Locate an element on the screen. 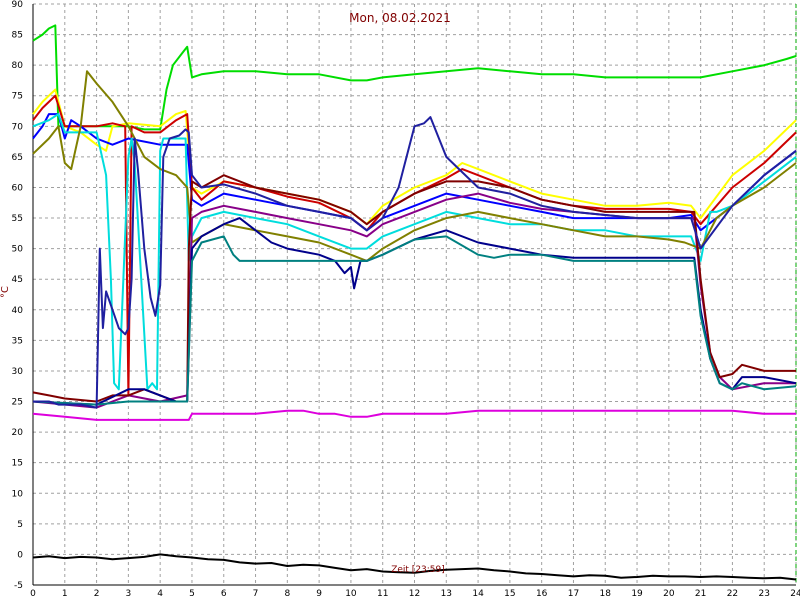  y-tick-label: 50 is located at coordinates (18, 250).